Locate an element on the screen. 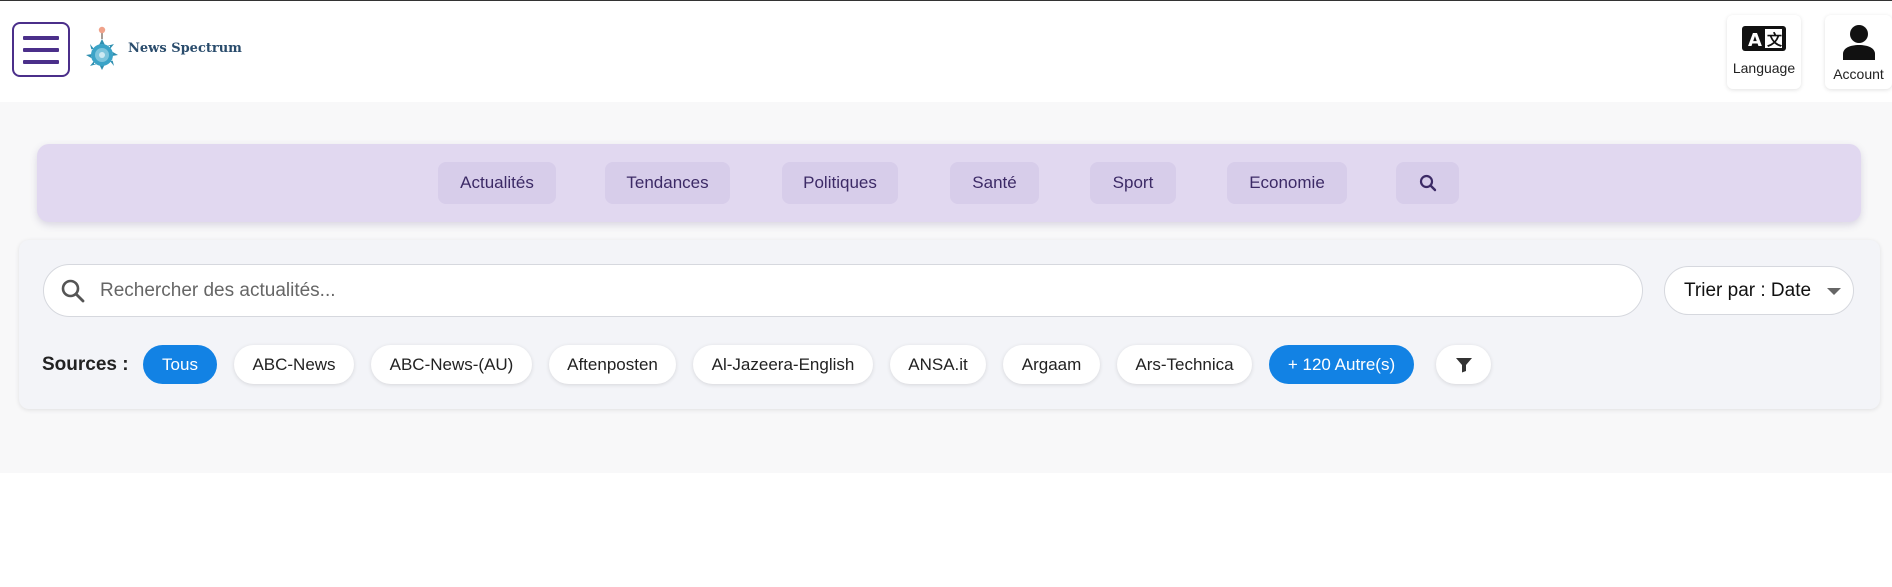 Image resolution: width=1892 pixels, height=587 pixels. search-box is located at coordinates (843, 290).